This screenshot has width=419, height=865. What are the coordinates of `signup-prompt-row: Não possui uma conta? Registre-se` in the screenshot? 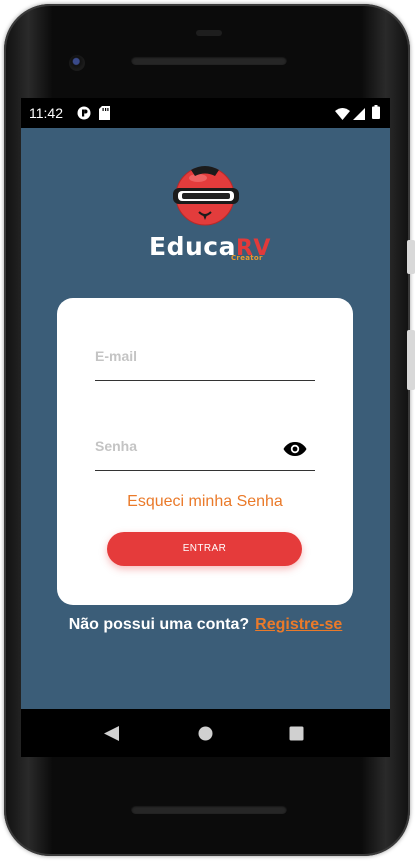 It's located at (205, 625).